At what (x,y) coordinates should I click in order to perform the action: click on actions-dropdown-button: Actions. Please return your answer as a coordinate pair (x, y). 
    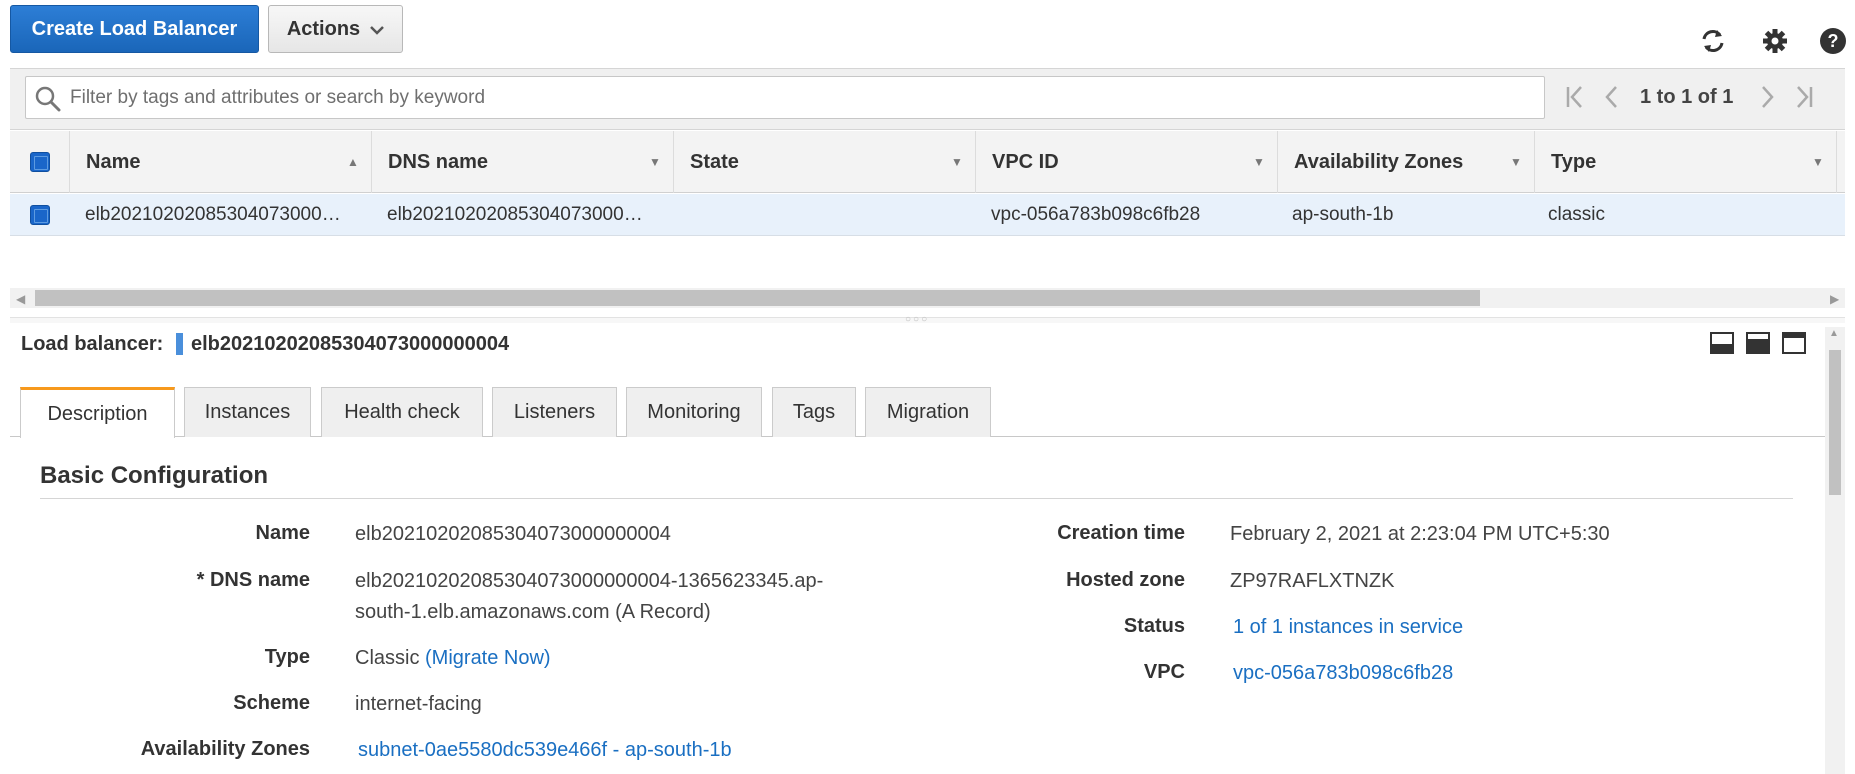
    Looking at the image, I should click on (335, 29).